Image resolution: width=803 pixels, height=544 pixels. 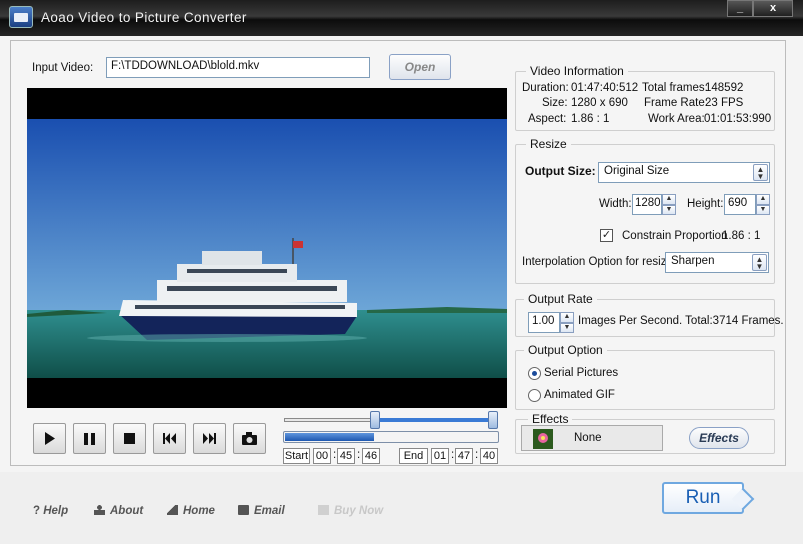 What do you see at coordinates (615, 204) in the screenshot?
I see `width-label: Width:` at bounding box center [615, 204].